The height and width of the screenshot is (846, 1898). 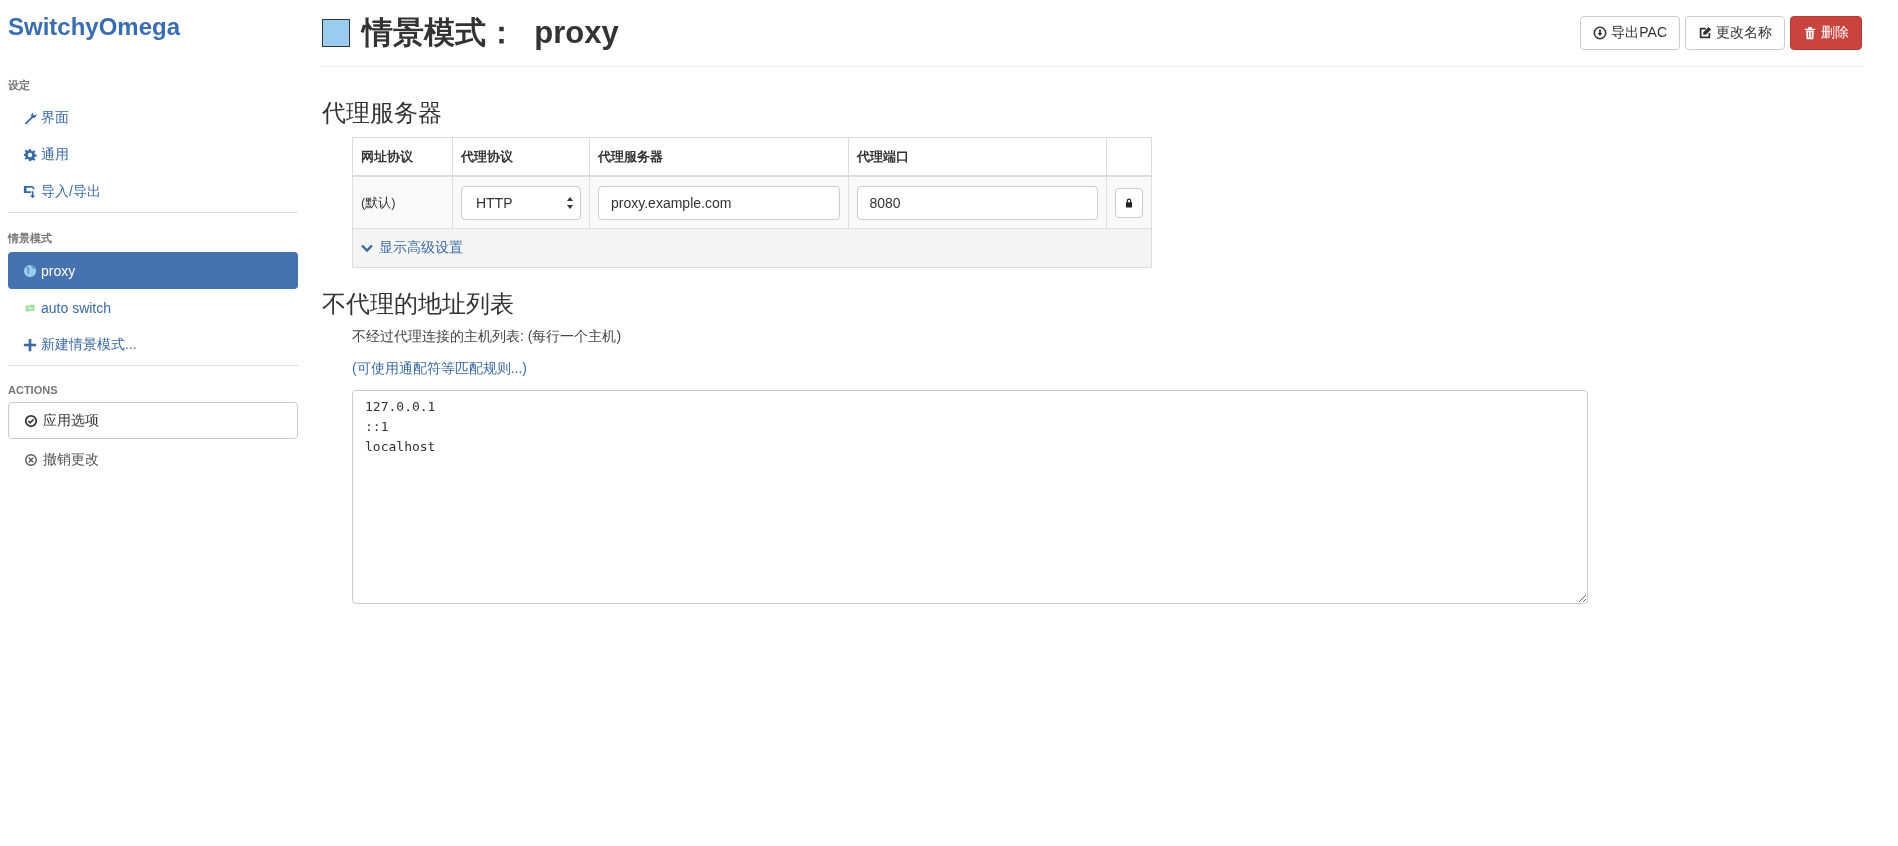 I want to click on rename-button: 更改名称, so click(x=1735, y=33).